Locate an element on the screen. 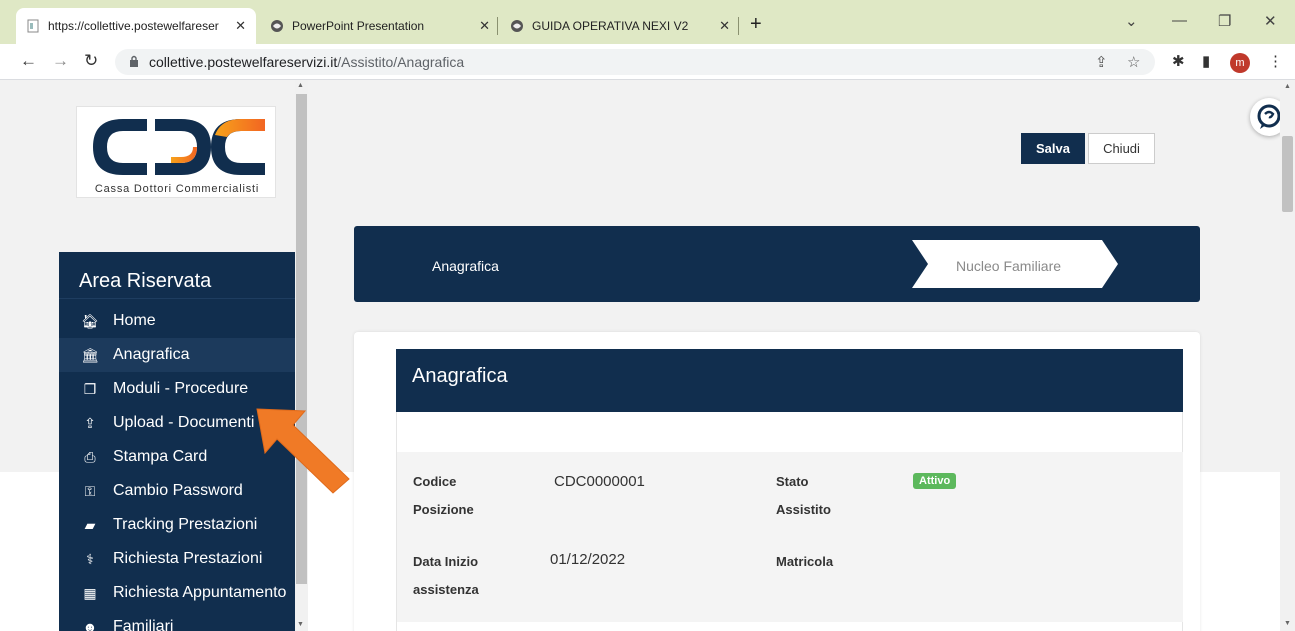 Image resolution: width=1295 pixels, height=631 pixels. close-button: Chiudi is located at coordinates (1121, 148).